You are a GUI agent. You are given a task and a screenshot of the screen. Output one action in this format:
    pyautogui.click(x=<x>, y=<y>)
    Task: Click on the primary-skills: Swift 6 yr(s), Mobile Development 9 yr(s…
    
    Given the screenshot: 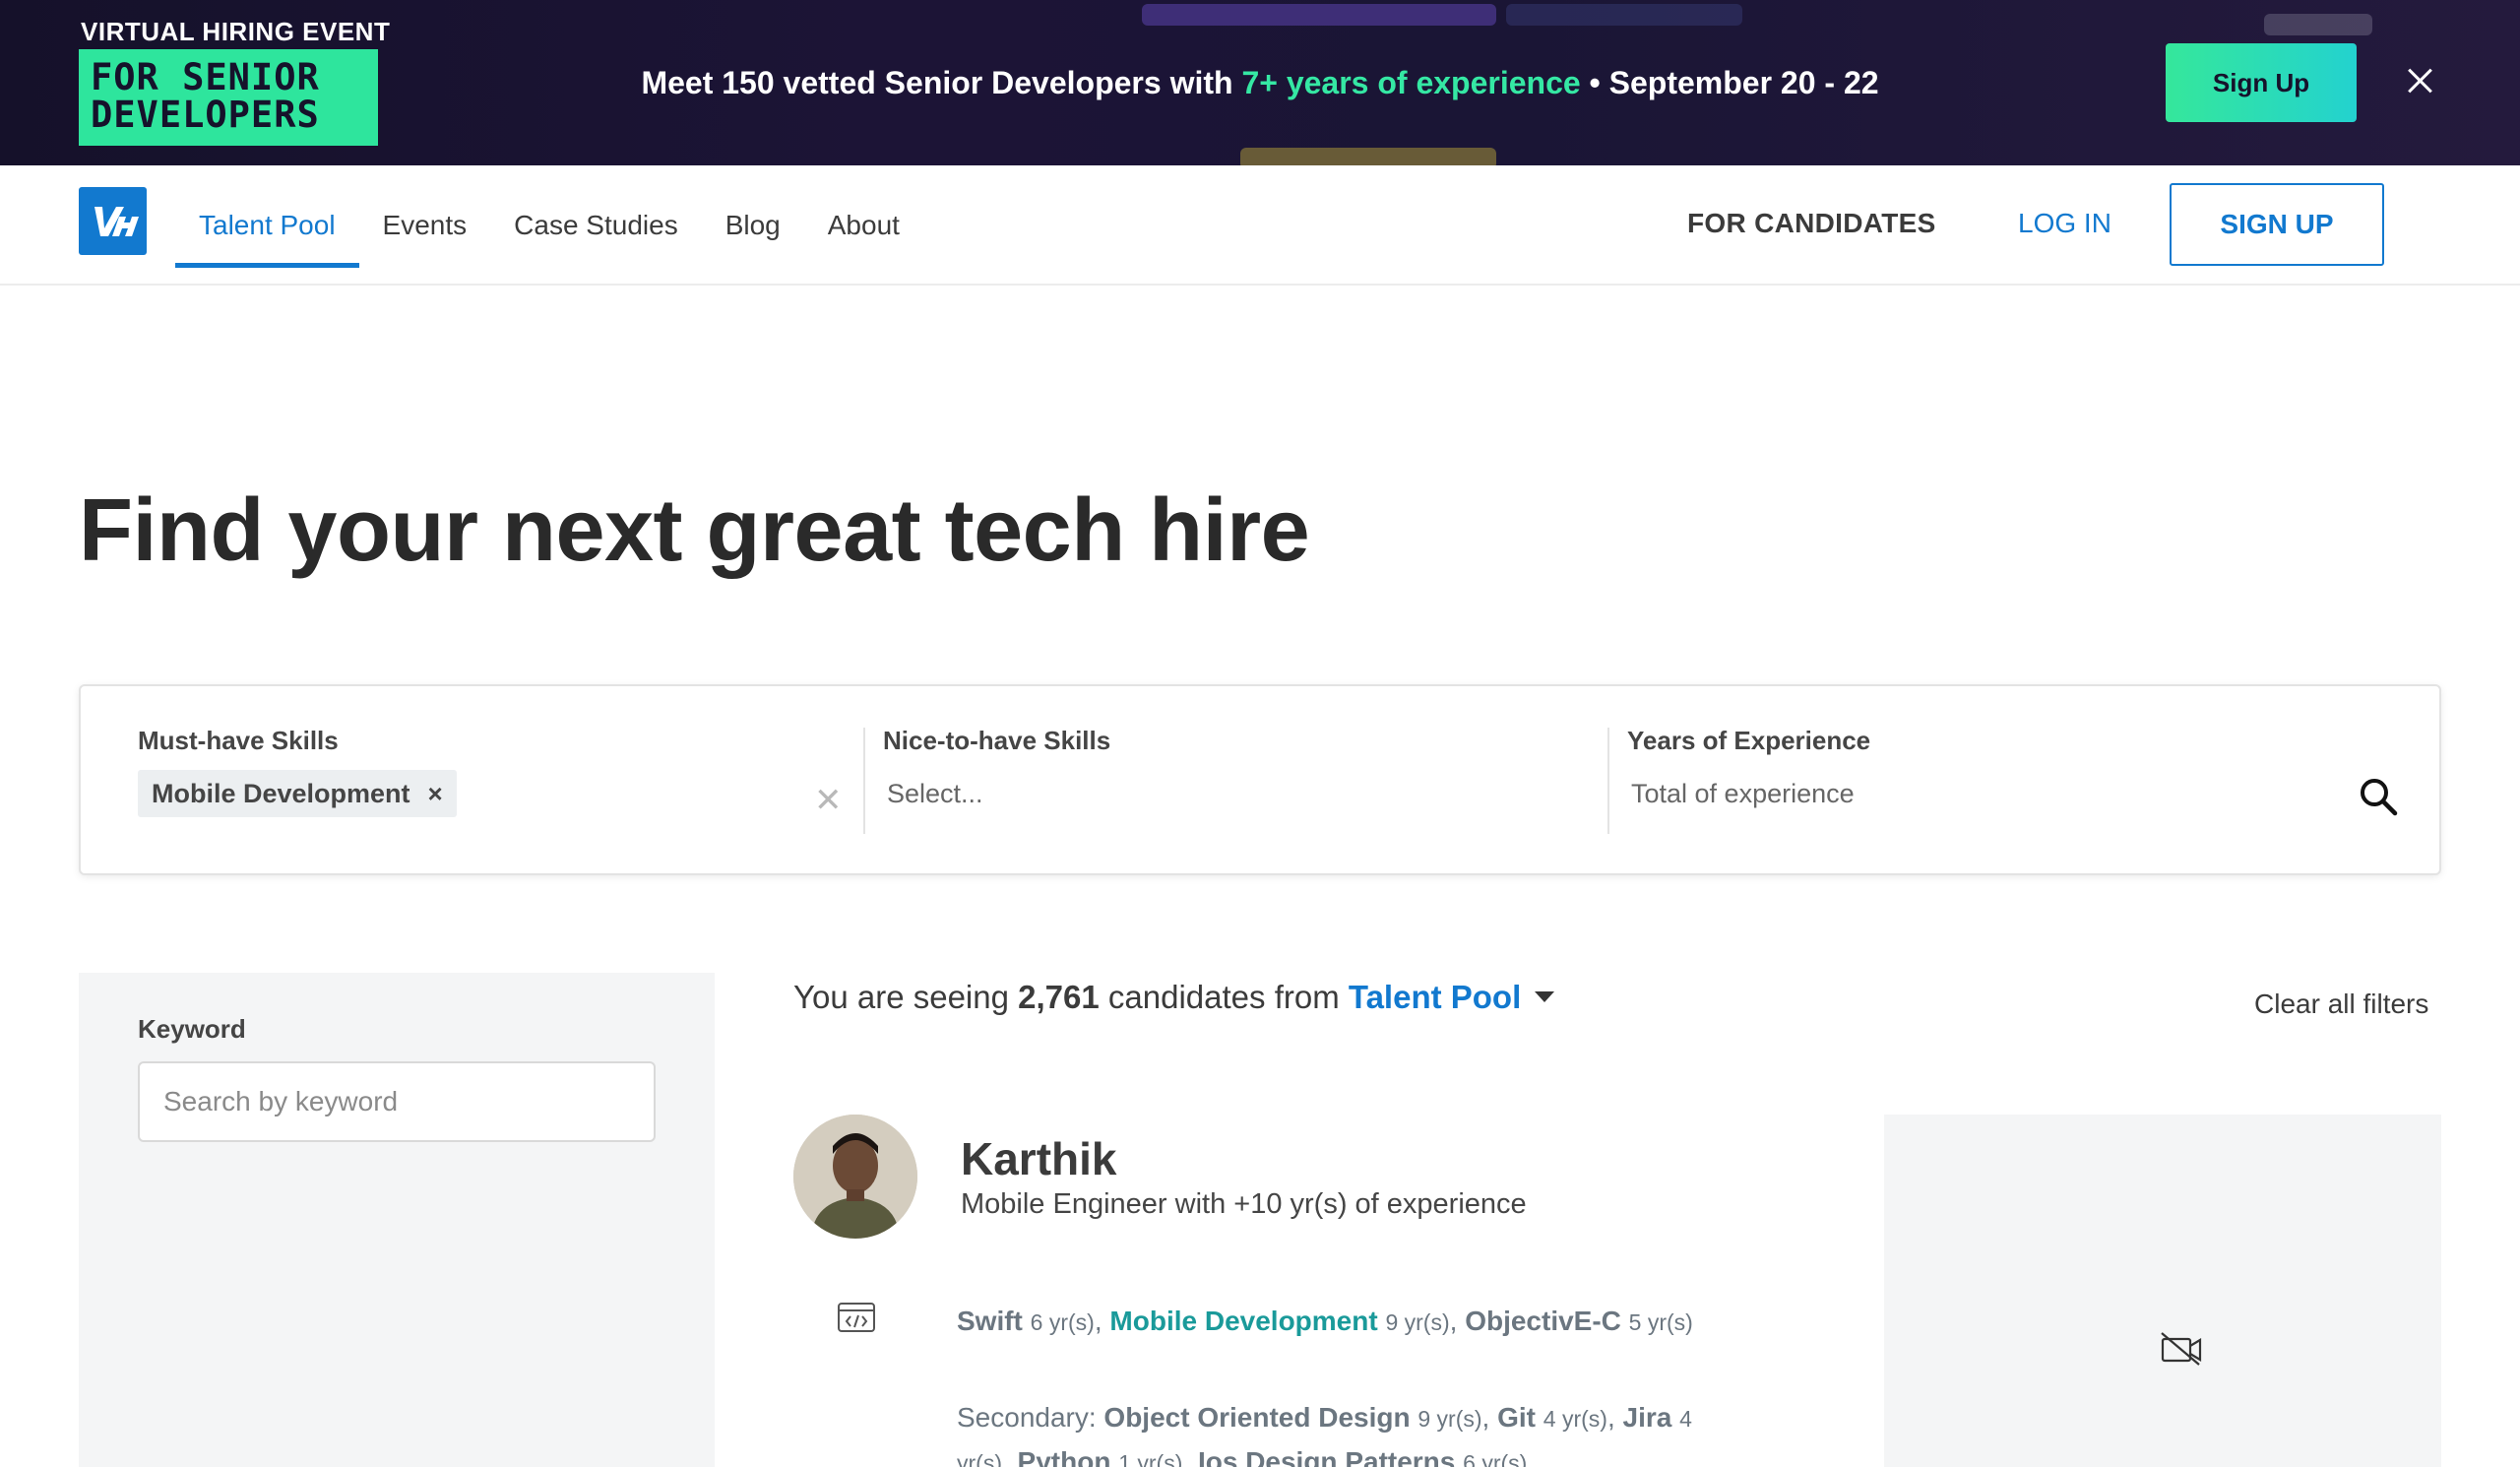 What is the action you would take?
    pyautogui.click(x=1325, y=1321)
    